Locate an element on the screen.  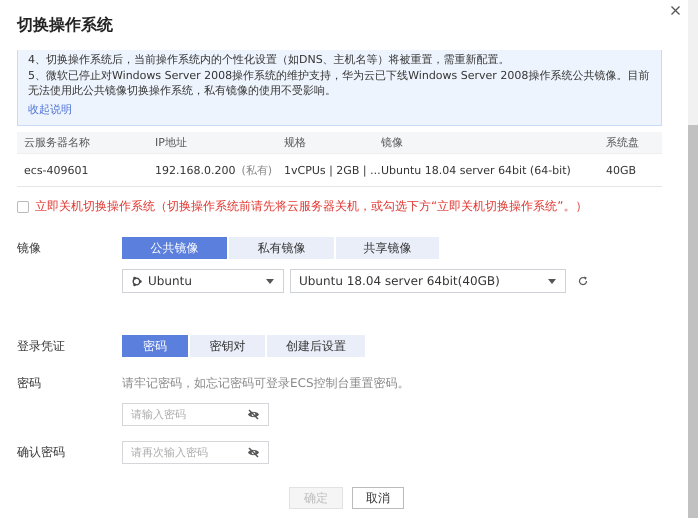
column-header: 云服务器名称 is located at coordinates (57, 142).